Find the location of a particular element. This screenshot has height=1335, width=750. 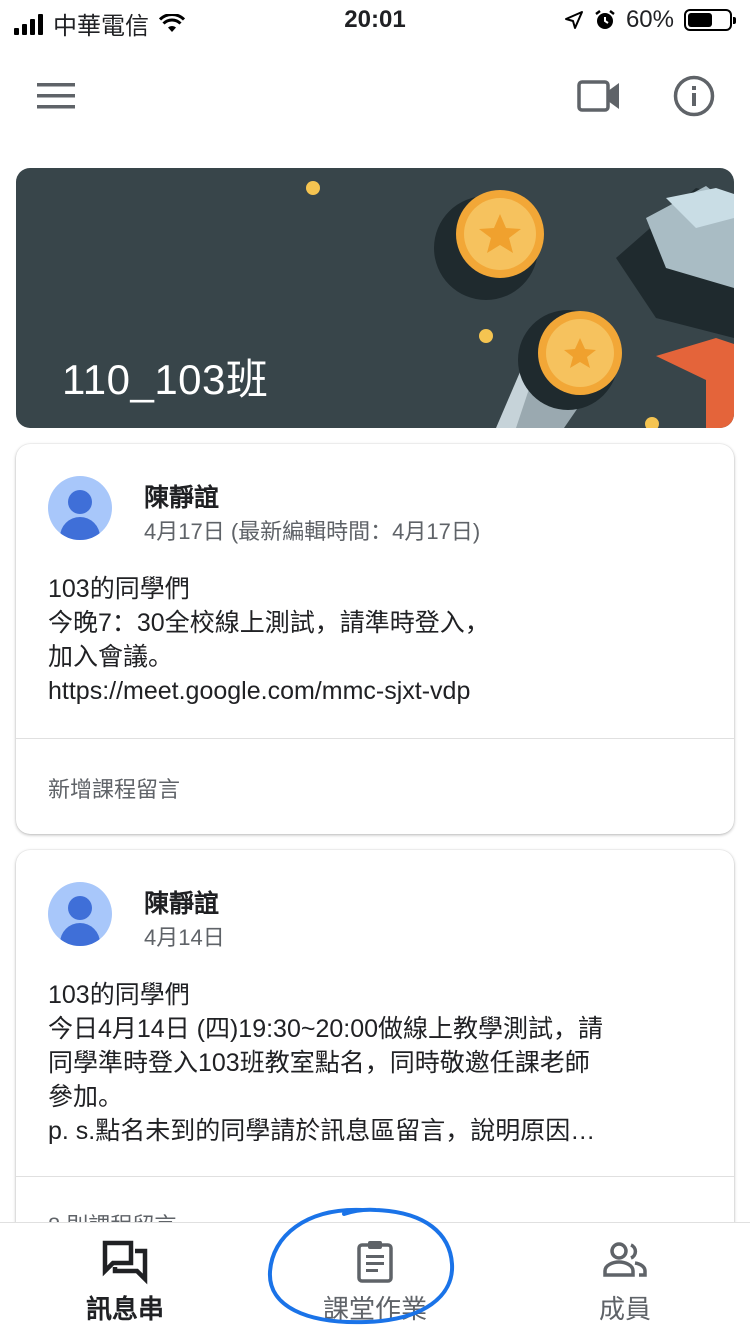

post-line: 今日4月14日 (四)19:30~20:00做線上教學測試，請 is located at coordinates (326, 1029).